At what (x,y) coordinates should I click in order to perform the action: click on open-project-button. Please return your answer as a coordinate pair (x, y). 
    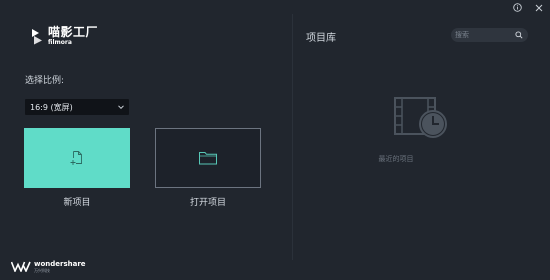
    Looking at the image, I should click on (208, 158).